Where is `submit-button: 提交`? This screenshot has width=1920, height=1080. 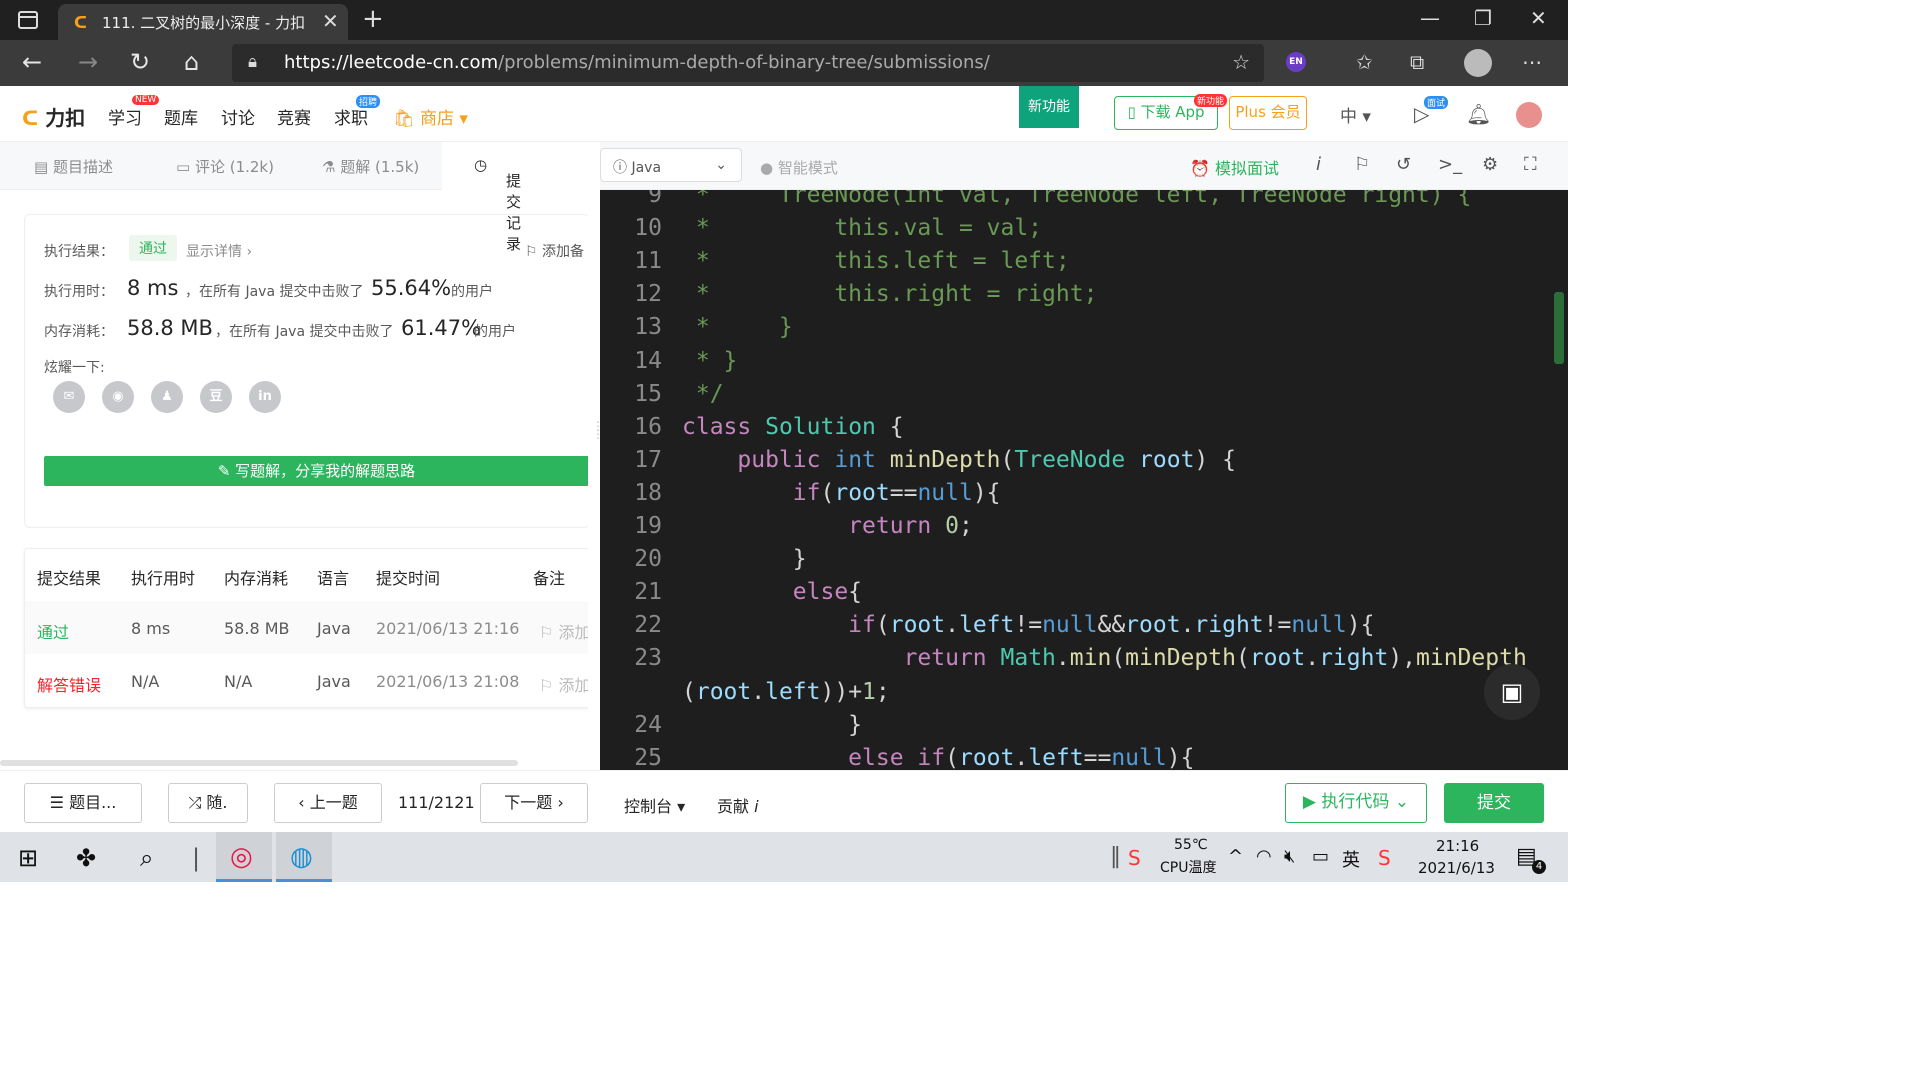 submit-button: 提交 is located at coordinates (1494, 803).